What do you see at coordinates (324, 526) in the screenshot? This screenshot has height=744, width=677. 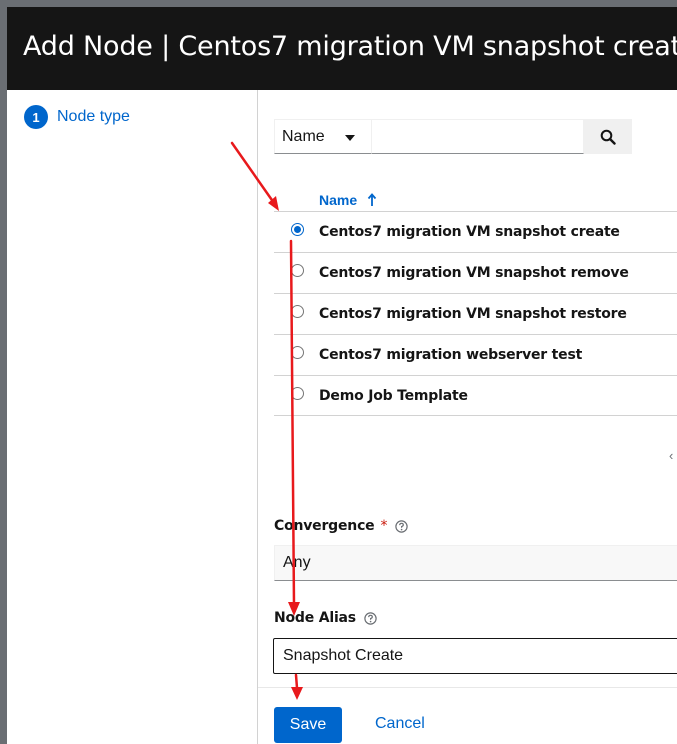 I see `convergence-label-text: Convergence` at bounding box center [324, 526].